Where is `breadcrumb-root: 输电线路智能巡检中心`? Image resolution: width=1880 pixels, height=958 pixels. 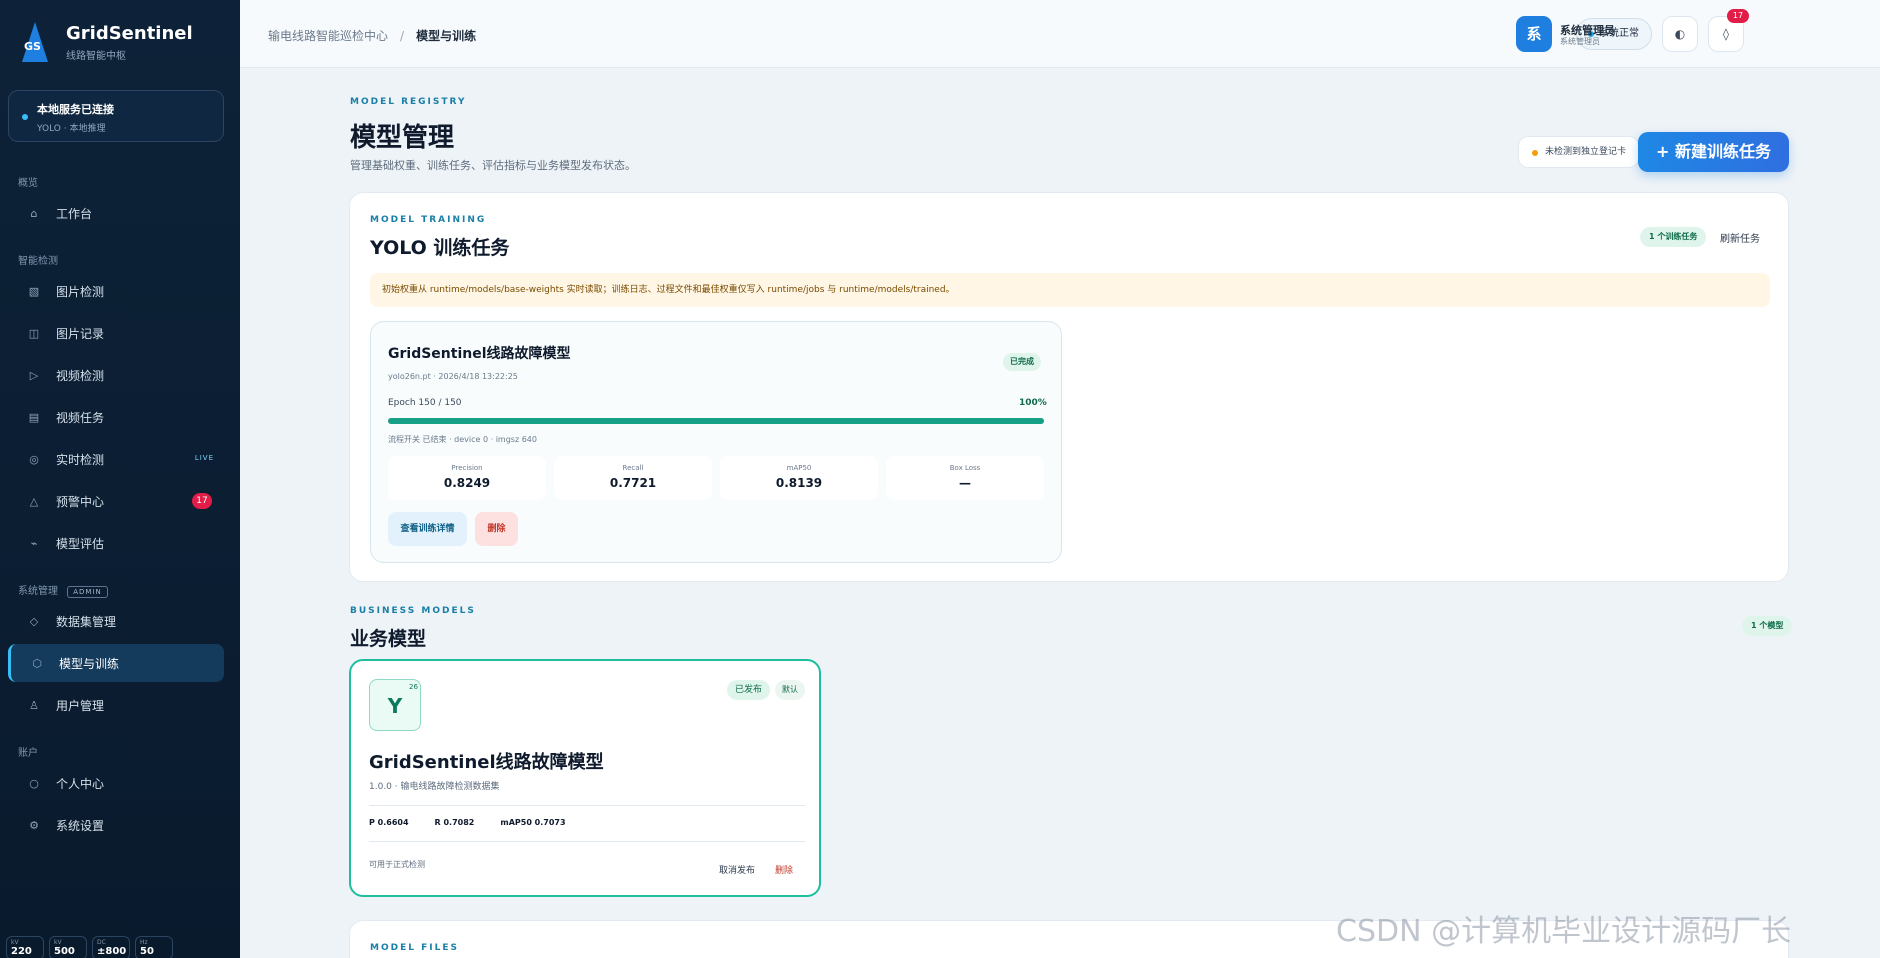
breadcrumb-root: 输电线路智能巡检中心 is located at coordinates (328, 36).